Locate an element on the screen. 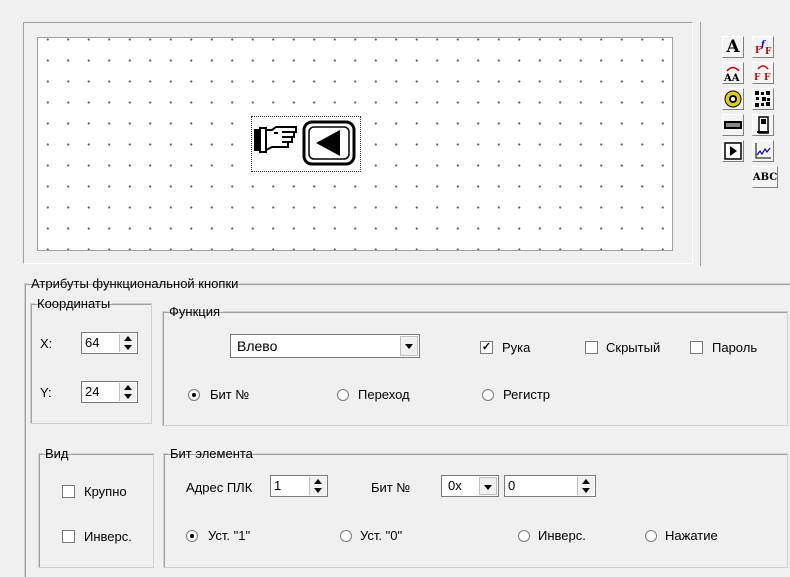  set-0-label: Уст. "0" is located at coordinates (381, 535).